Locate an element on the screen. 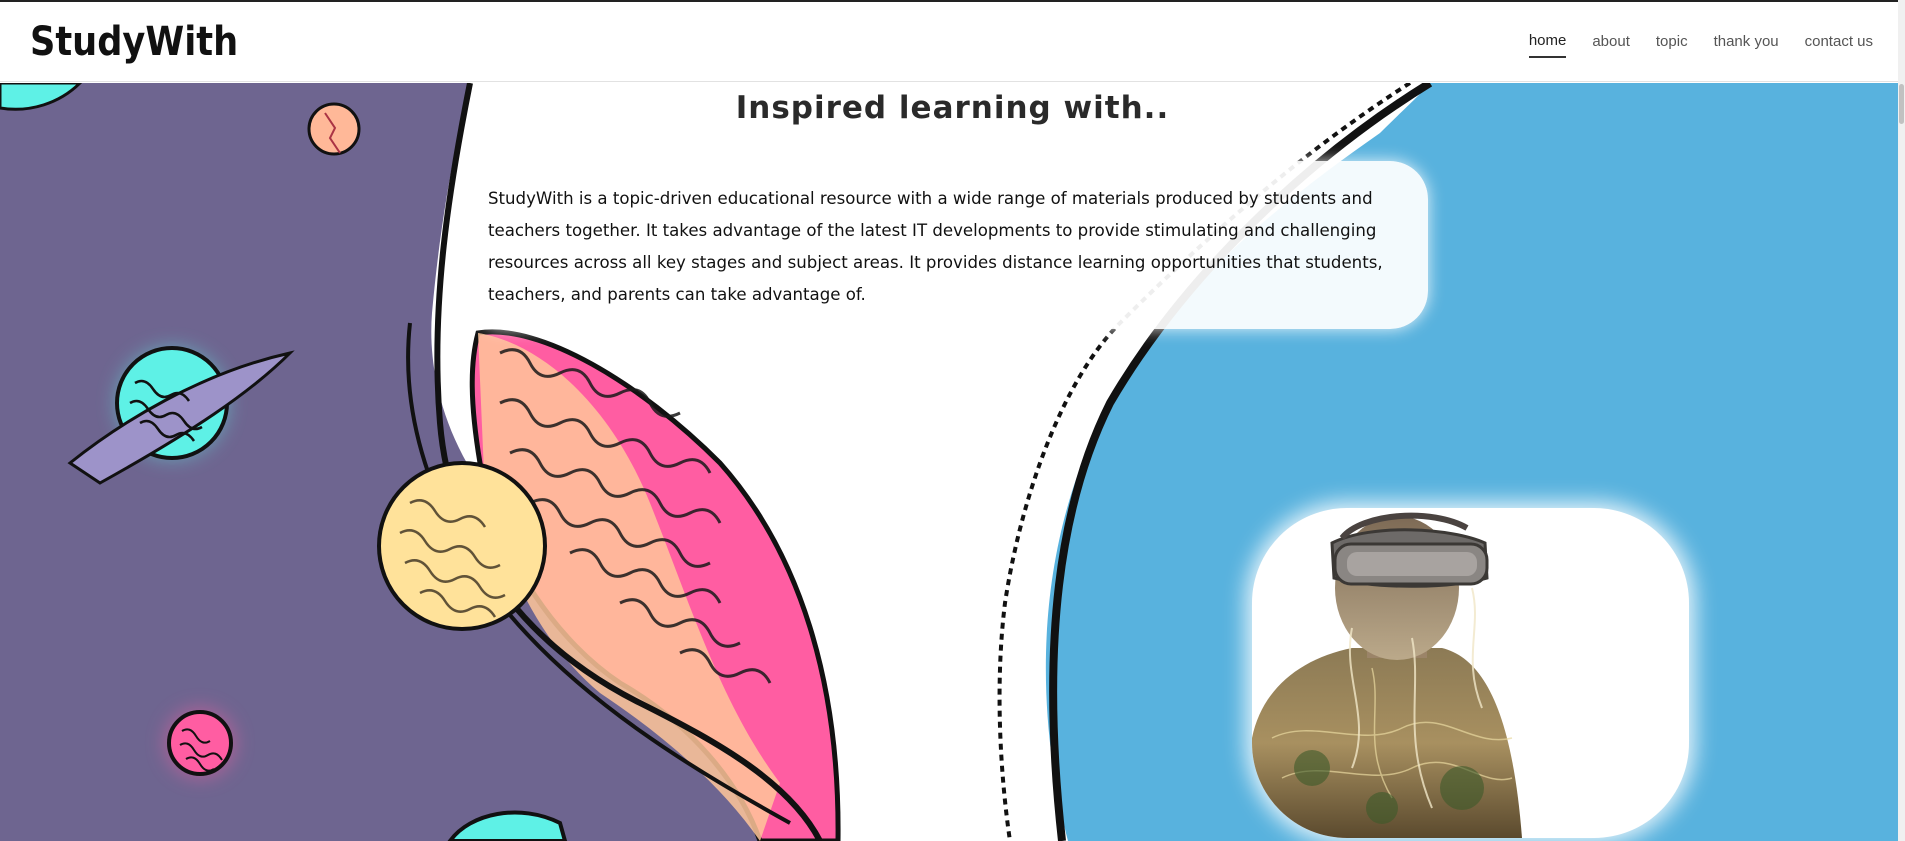 The image size is (1905, 841). brand-logo: StudyWith is located at coordinates (134, 42).